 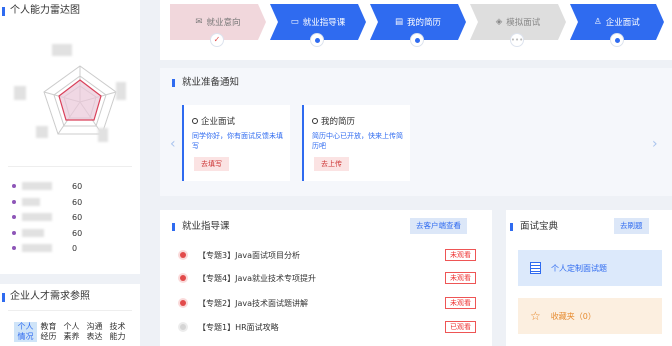 What do you see at coordinates (48, 332) in the screenshot?
I see `tab-education: 教育 经历` at bounding box center [48, 332].